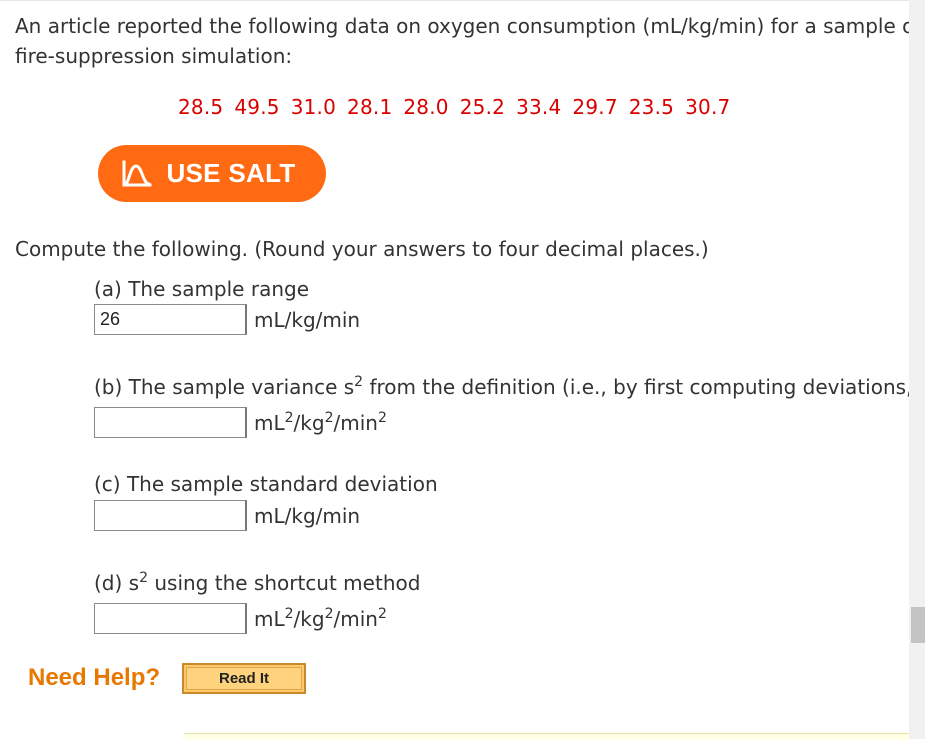 Image resolution: width=925 pixels, height=740 pixels. What do you see at coordinates (137, 174) in the screenshot?
I see `salt-curve-icon` at bounding box center [137, 174].